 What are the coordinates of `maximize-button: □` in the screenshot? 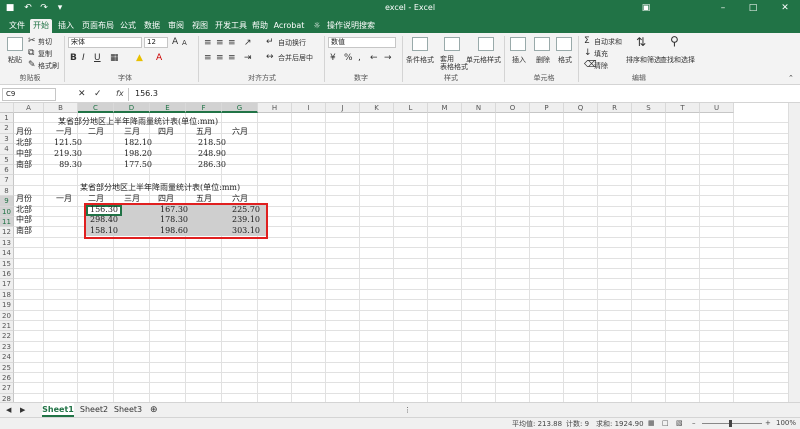 It's located at (753, 8).